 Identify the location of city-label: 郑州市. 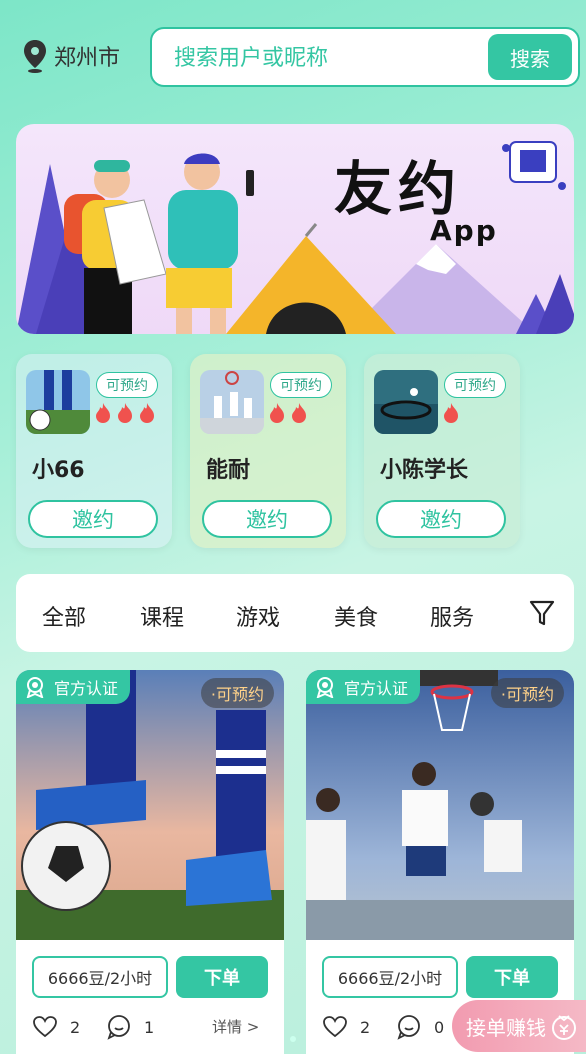
(87, 58).